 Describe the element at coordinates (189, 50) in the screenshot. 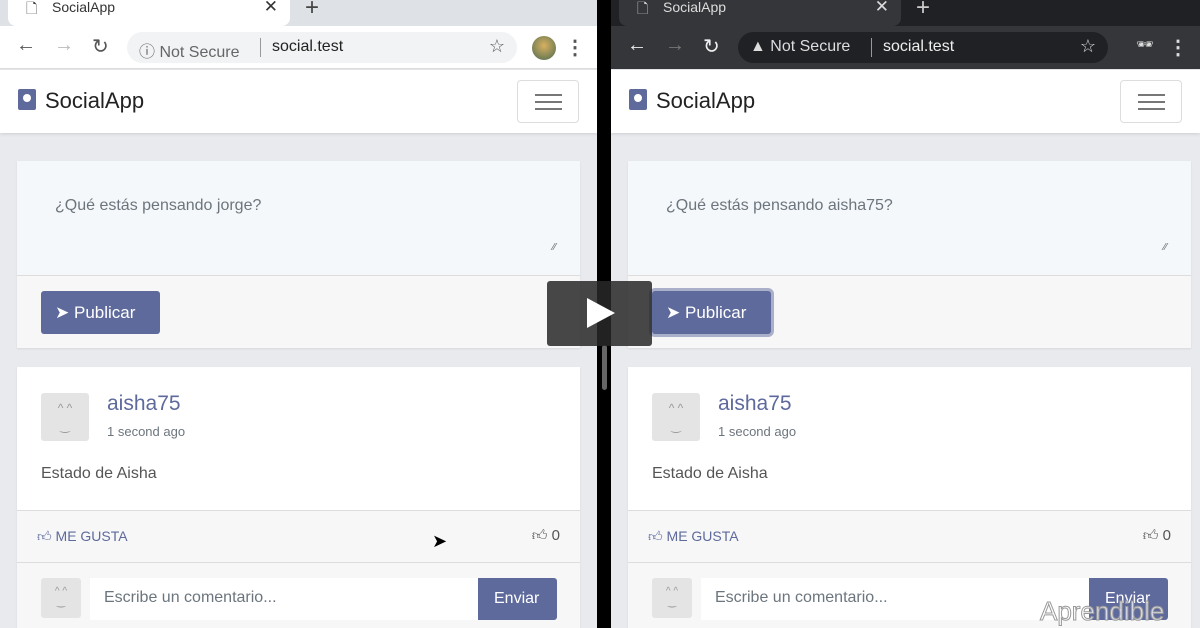

I see `security-indicator: ⓘ Not Secure` at that location.